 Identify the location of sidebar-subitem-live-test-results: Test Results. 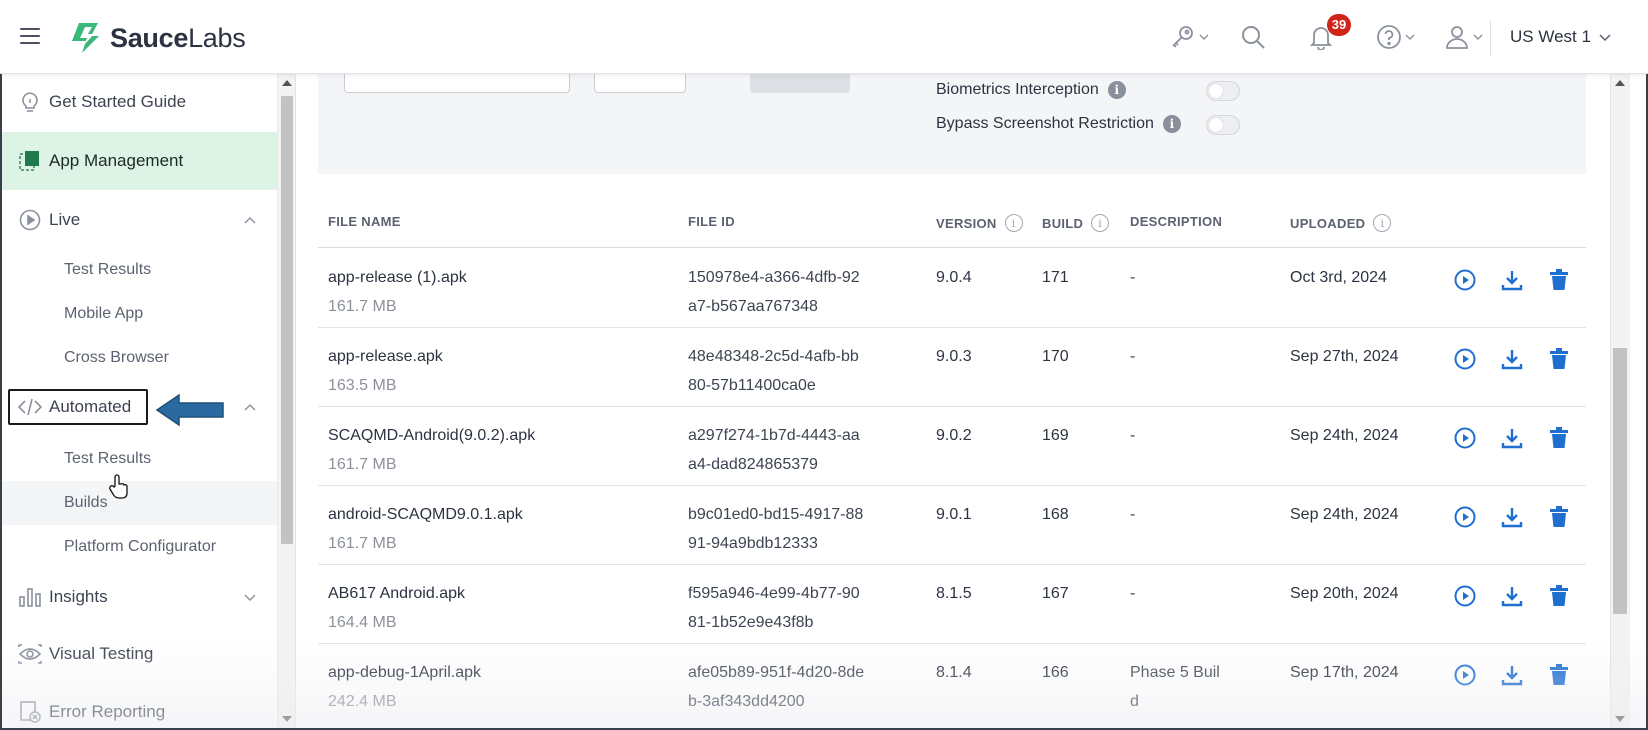
(138, 270).